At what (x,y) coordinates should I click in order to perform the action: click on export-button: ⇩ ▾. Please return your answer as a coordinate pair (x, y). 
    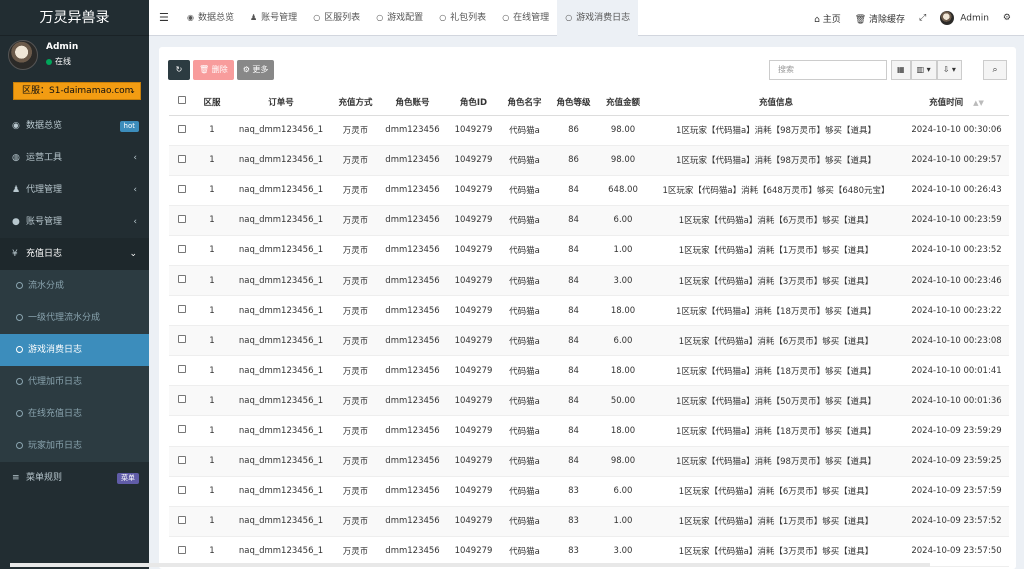
    Looking at the image, I should click on (949, 70).